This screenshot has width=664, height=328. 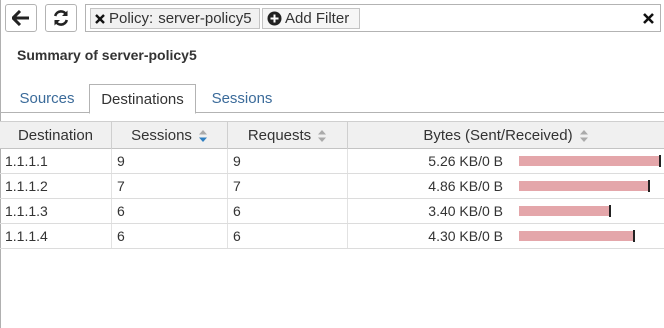 I want to click on add-filter-button: Add Filter, so click(x=311, y=18).